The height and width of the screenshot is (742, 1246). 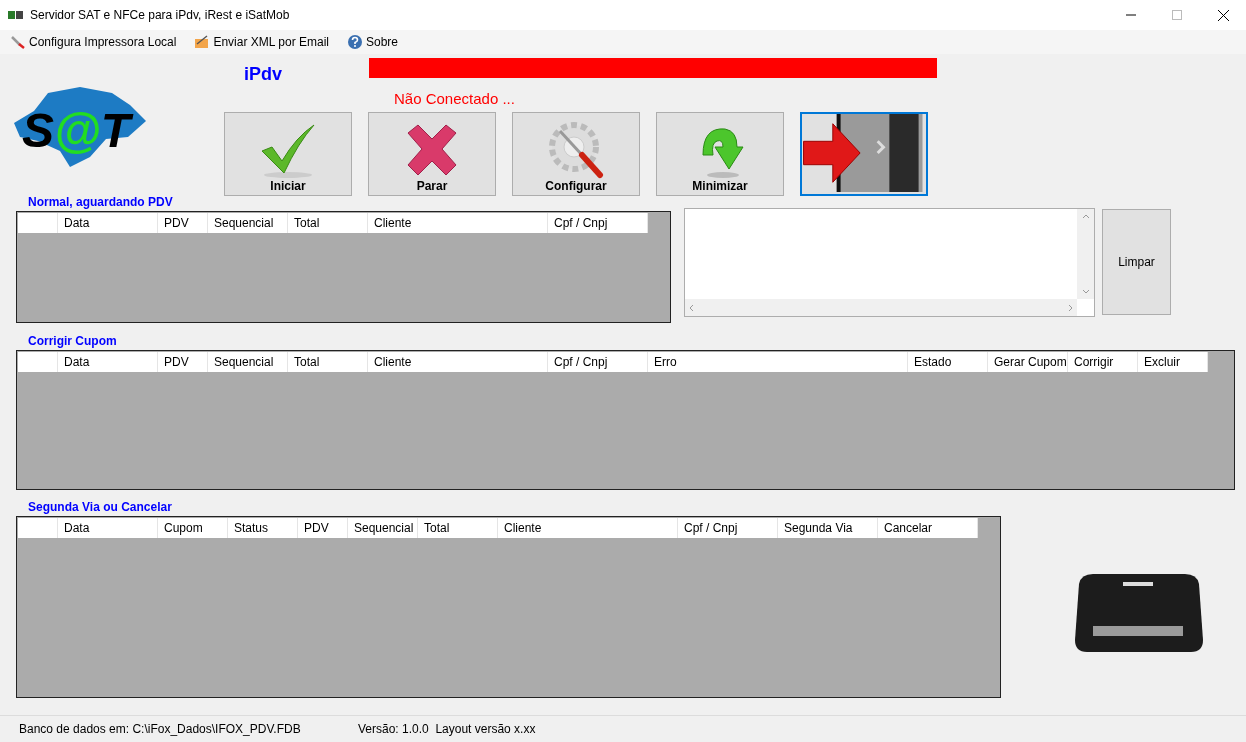 What do you see at coordinates (73, 342) in the screenshot?
I see `section-title: Corrigir Cupom` at bounding box center [73, 342].